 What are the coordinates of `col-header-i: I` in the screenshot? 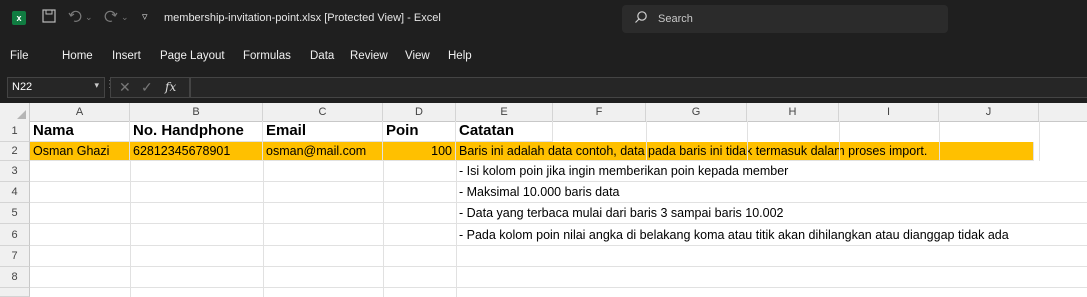 It's located at (889, 112).